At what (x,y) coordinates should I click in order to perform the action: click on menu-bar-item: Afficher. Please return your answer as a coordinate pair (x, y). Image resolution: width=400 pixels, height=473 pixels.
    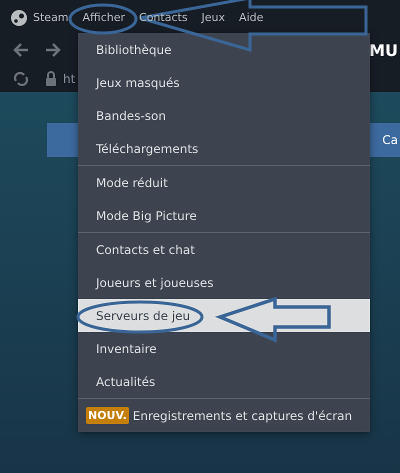
    Looking at the image, I should click on (107, 17).